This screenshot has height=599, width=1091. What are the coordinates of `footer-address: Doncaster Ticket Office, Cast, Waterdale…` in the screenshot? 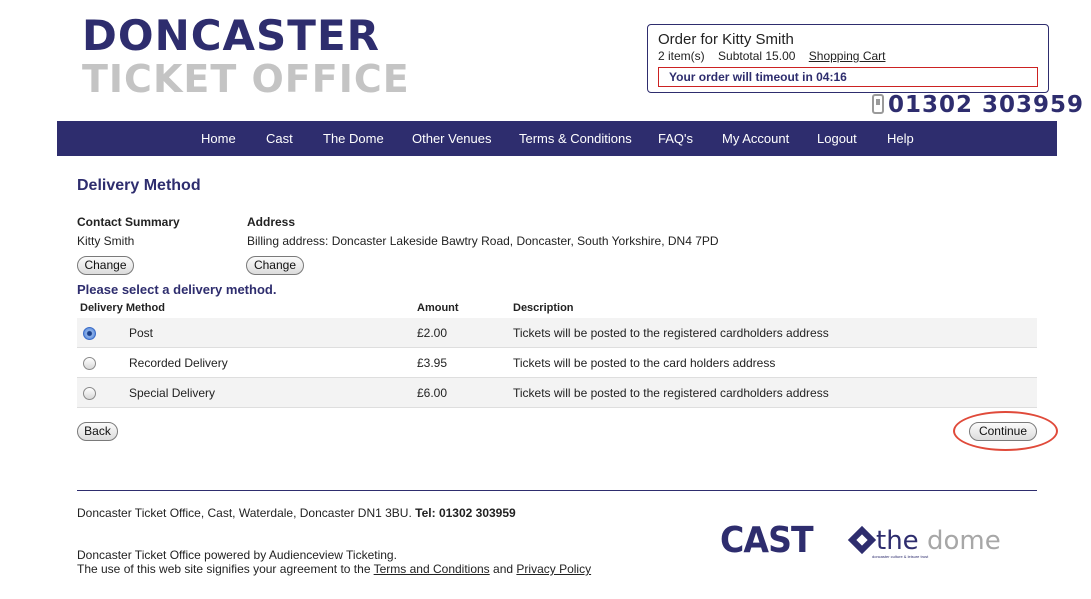 It's located at (296, 513).